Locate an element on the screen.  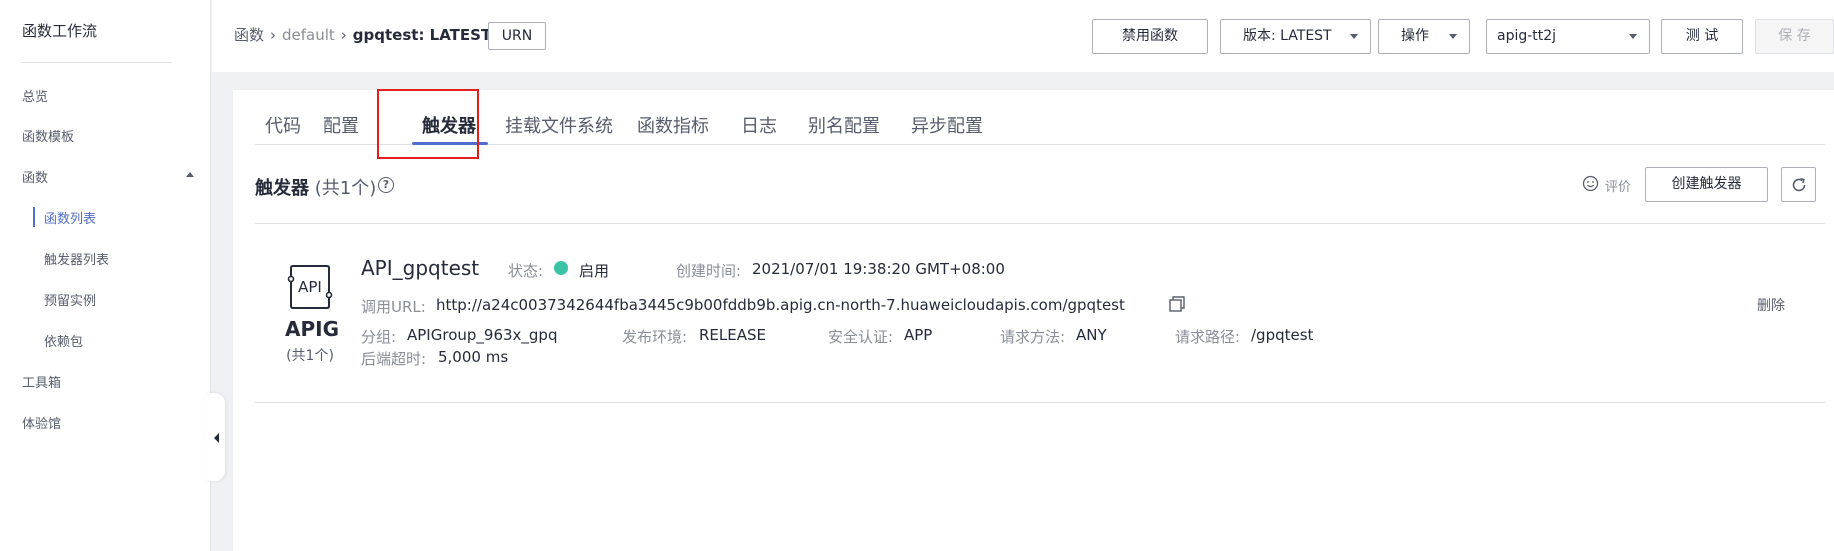
breadcrumb-root: 函数 is located at coordinates (249, 34).